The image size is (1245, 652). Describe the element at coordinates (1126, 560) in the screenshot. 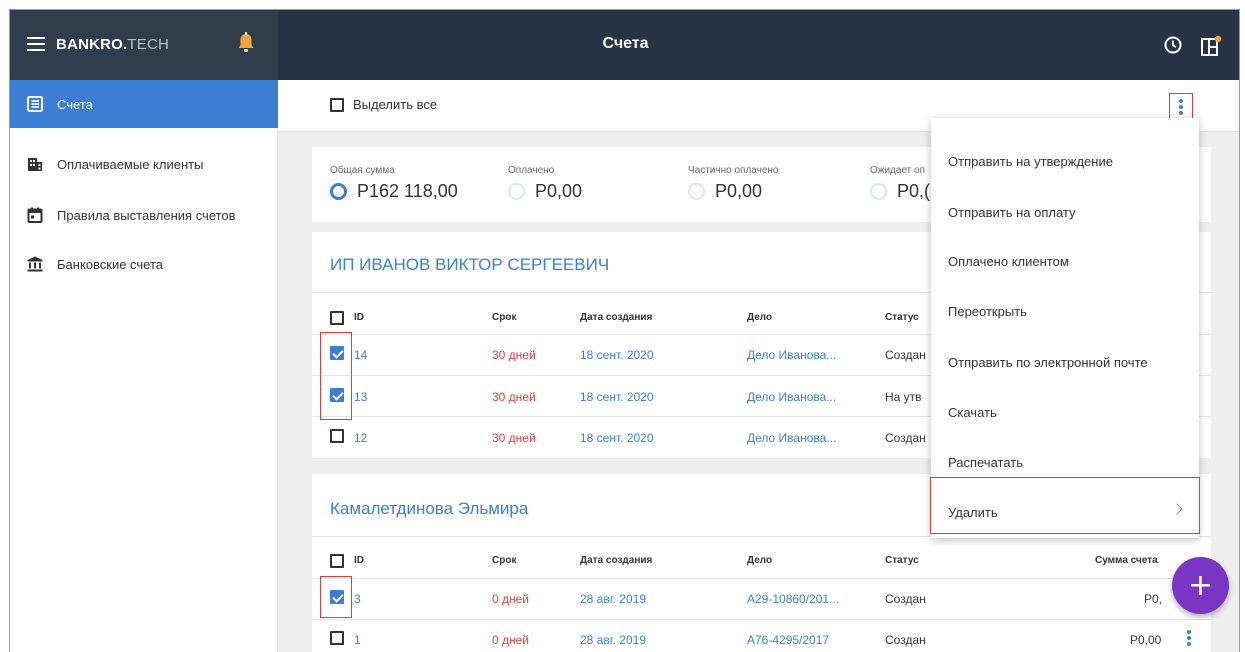

I see `column-header-amount: Сумма счета` at that location.